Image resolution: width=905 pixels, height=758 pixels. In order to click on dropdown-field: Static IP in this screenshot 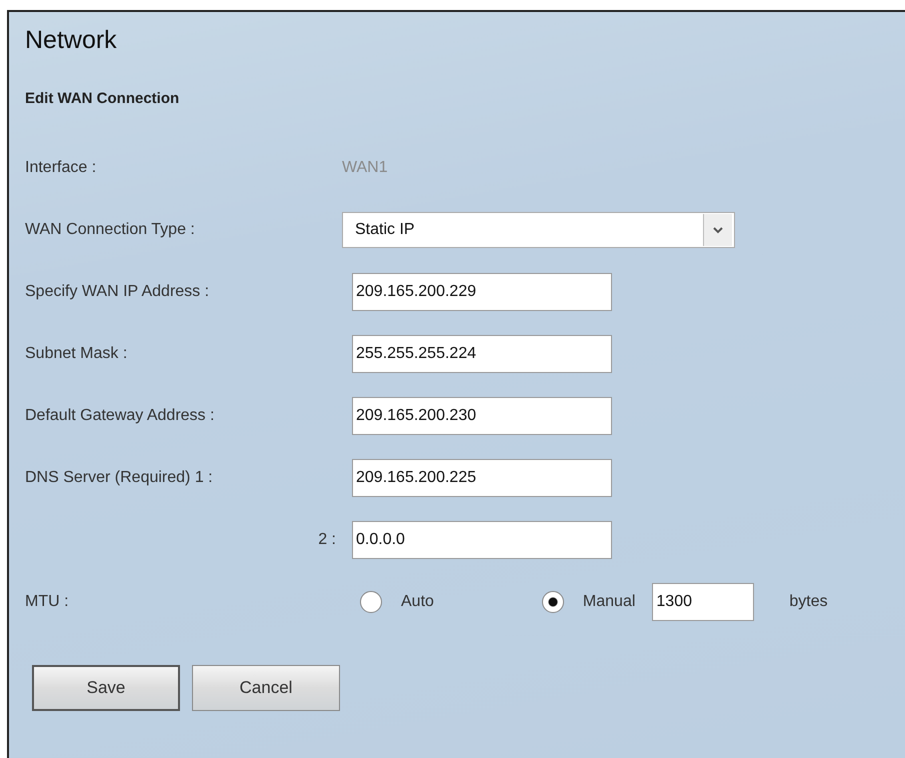, I will do `click(538, 230)`.